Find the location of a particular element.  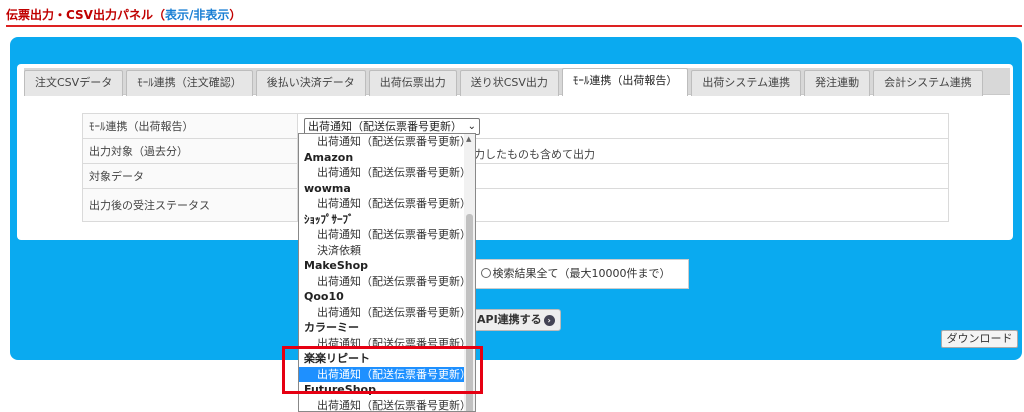

row-label-order-status: 出力後の受注ステータス is located at coordinates (190, 205).